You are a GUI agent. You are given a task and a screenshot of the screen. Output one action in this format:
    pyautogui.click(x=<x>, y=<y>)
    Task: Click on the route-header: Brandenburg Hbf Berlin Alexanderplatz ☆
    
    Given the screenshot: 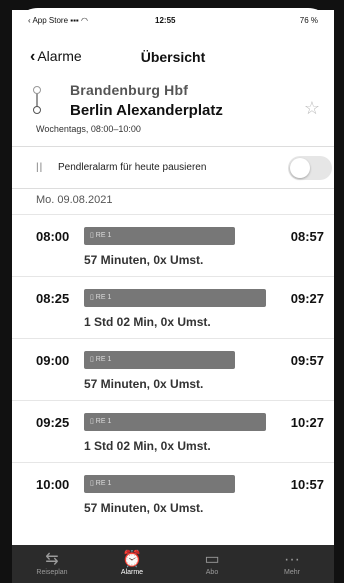 What is the action you would take?
    pyautogui.click(x=173, y=111)
    